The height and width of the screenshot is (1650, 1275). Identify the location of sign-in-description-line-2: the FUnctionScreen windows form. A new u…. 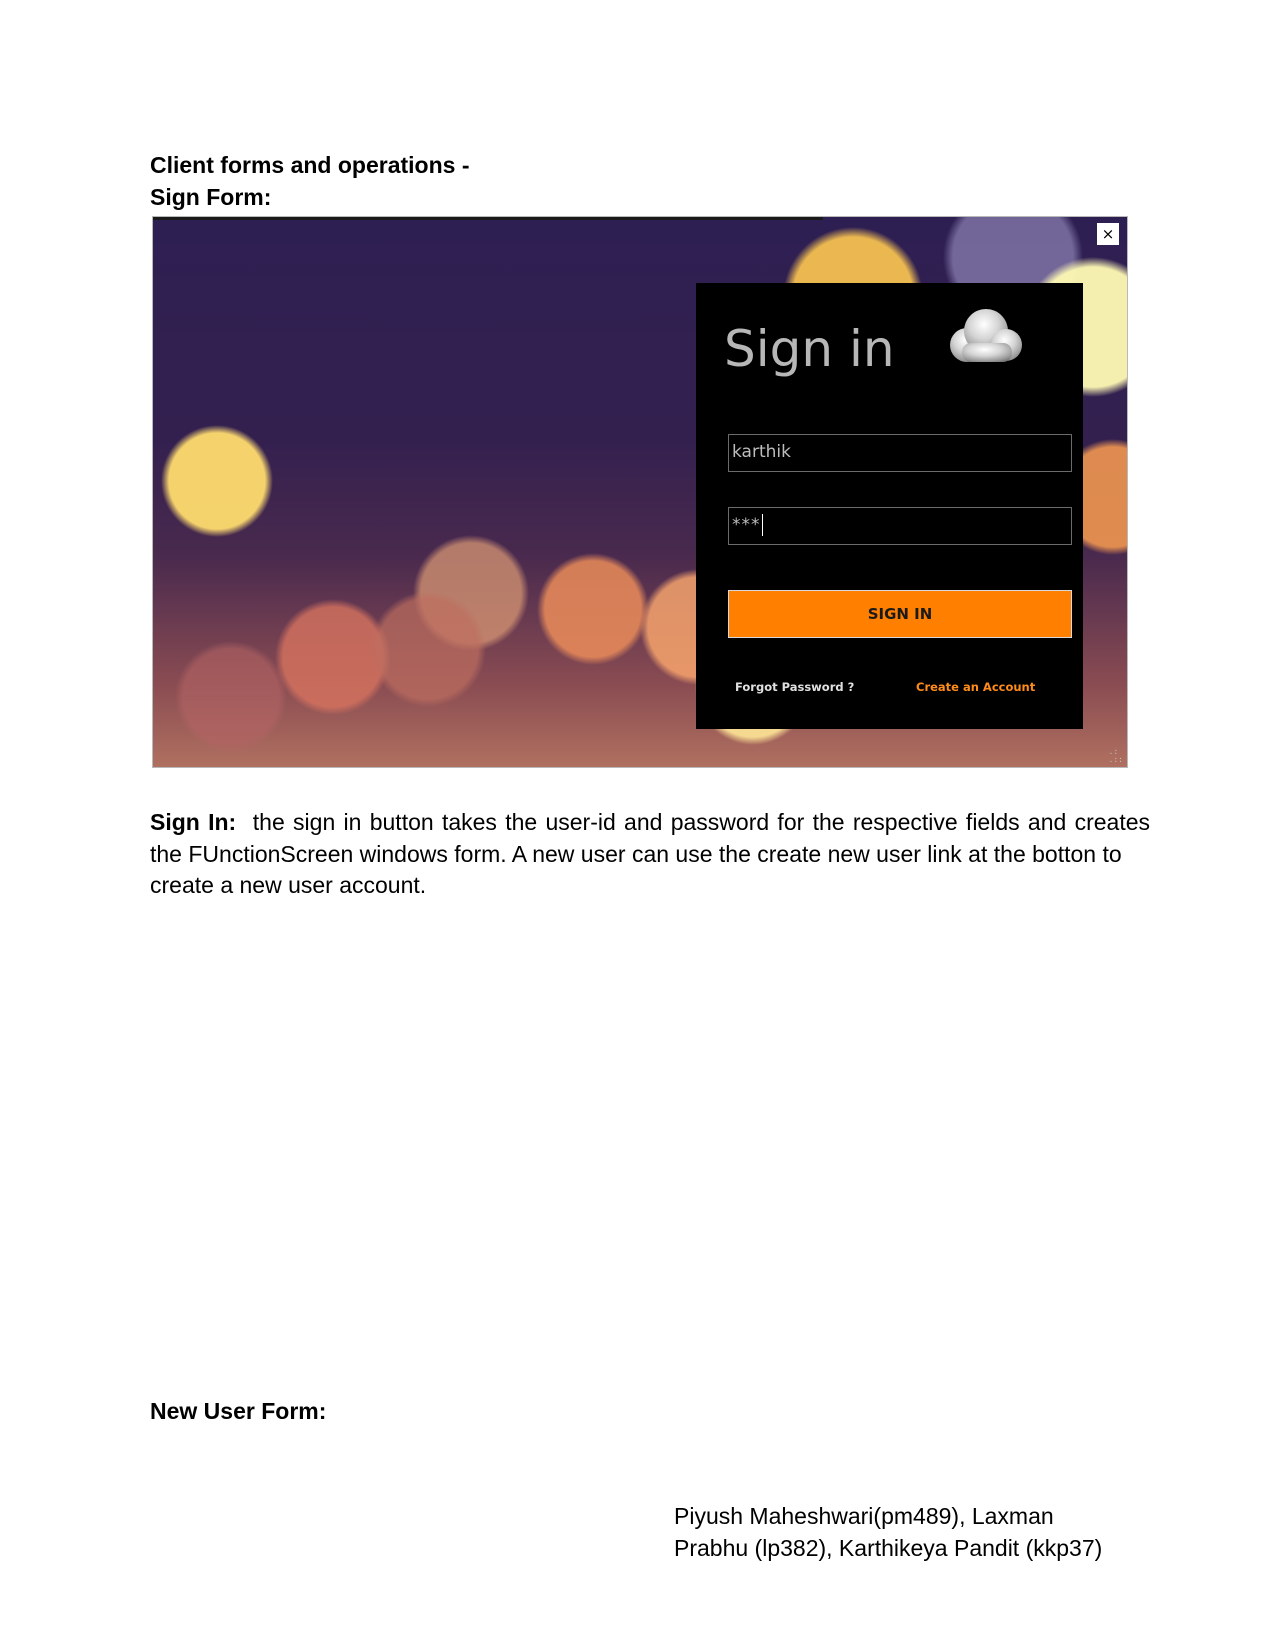
(636, 853).